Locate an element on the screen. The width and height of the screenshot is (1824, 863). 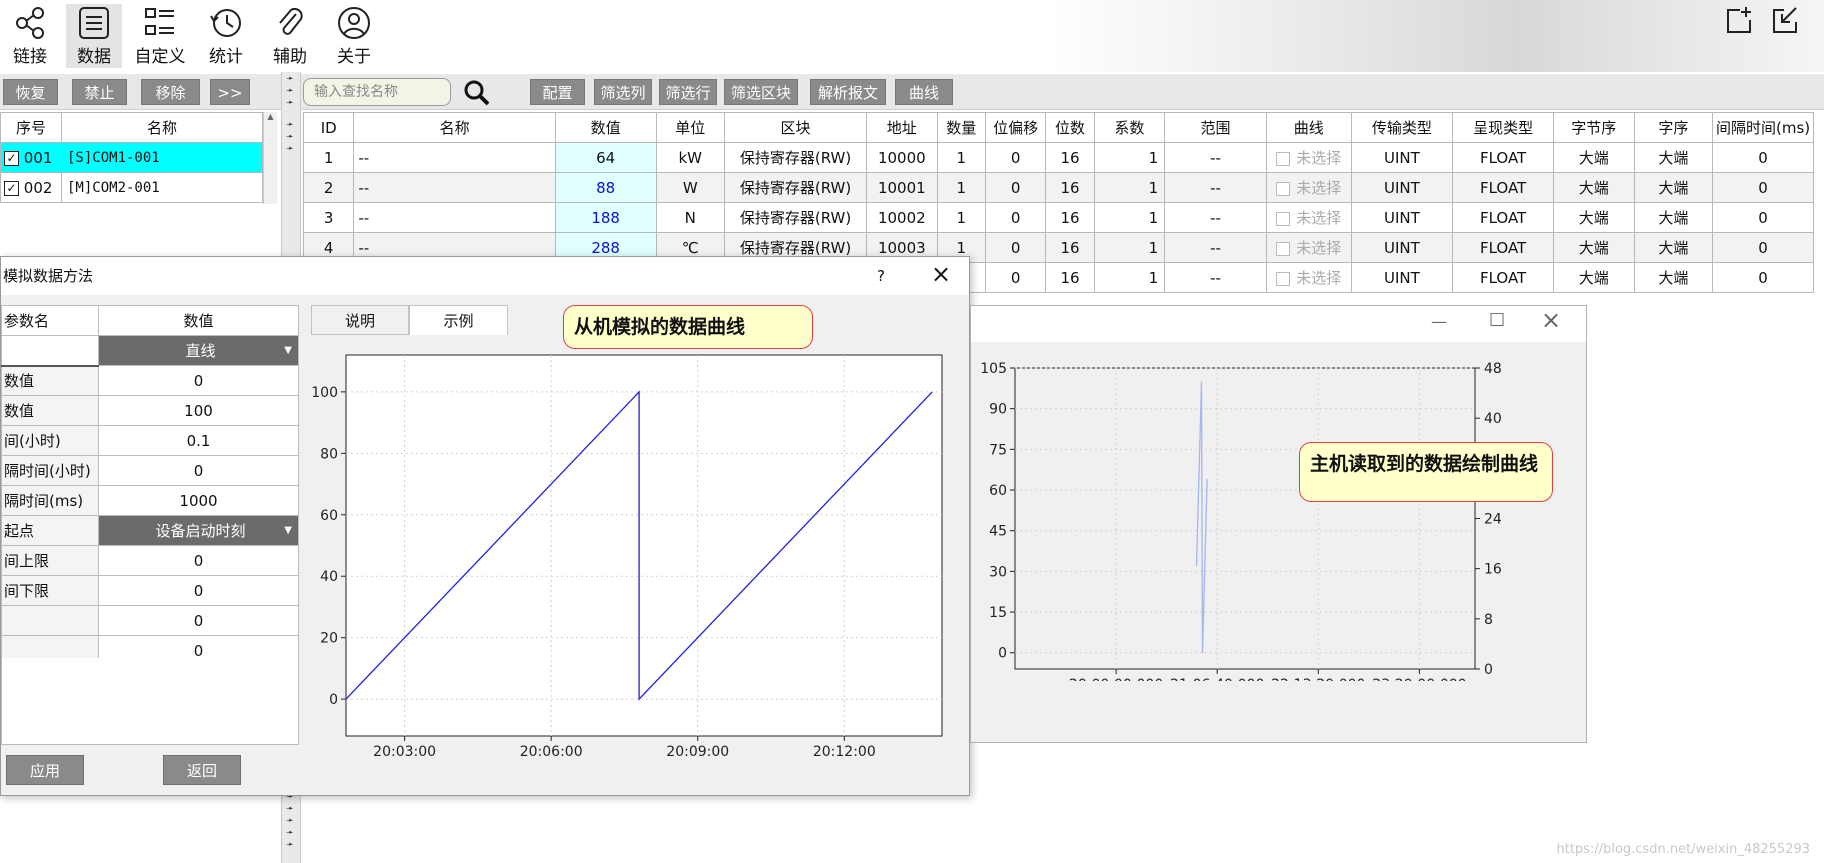
param-row: 间下限 0 is located at coordinates (150, 590).